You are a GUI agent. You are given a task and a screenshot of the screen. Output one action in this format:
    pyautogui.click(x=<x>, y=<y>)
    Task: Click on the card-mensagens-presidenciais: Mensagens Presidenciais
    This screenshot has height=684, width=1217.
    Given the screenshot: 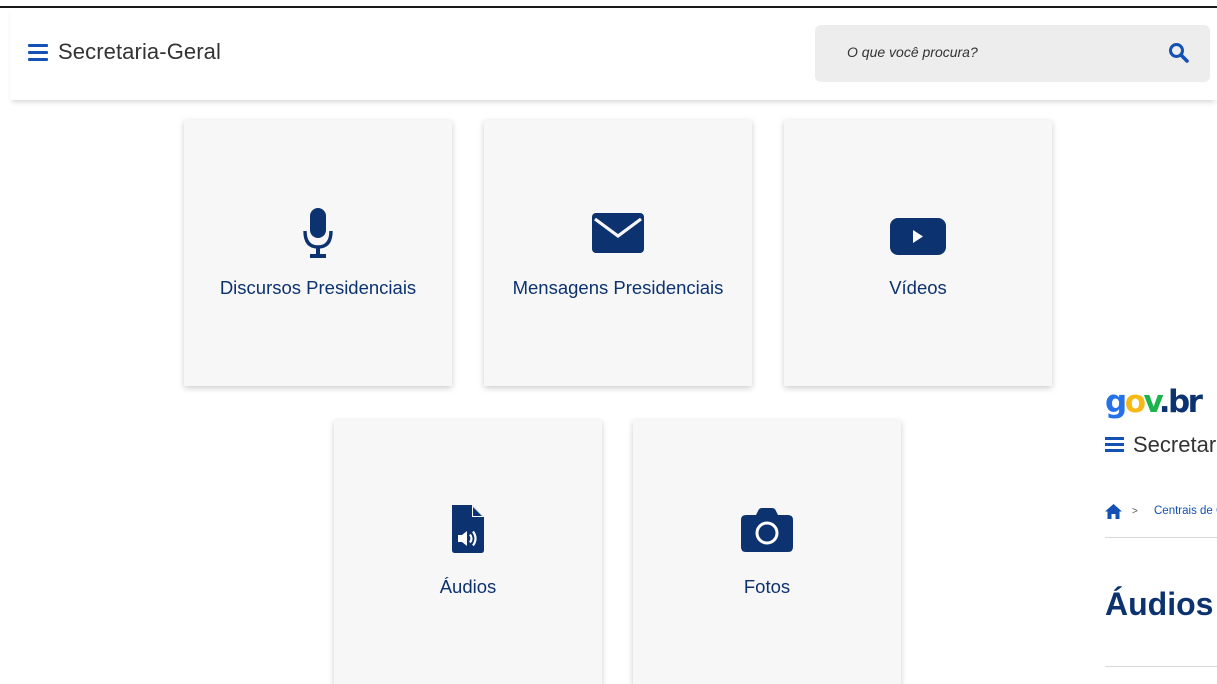 What is the action you would take?
    pyautogui.click(x=618, y=253)
    